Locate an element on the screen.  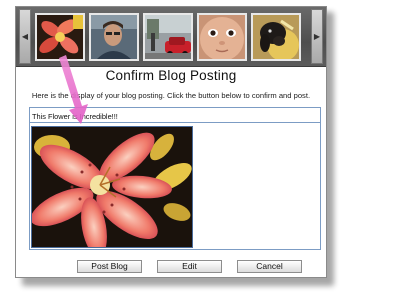
thumbnail-flower is located at coordinates (60, 37).